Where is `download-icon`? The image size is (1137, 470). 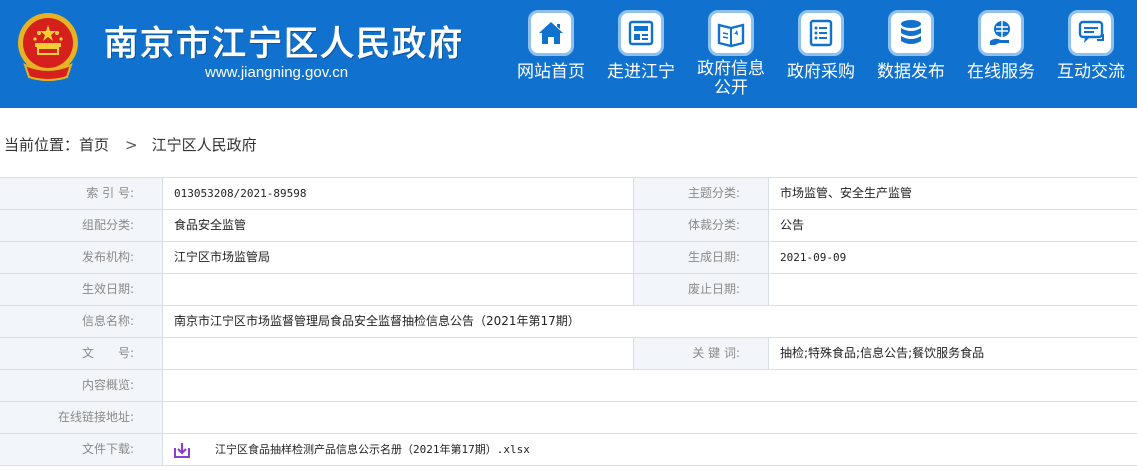
download-icon is located at coordinates (182, 450).